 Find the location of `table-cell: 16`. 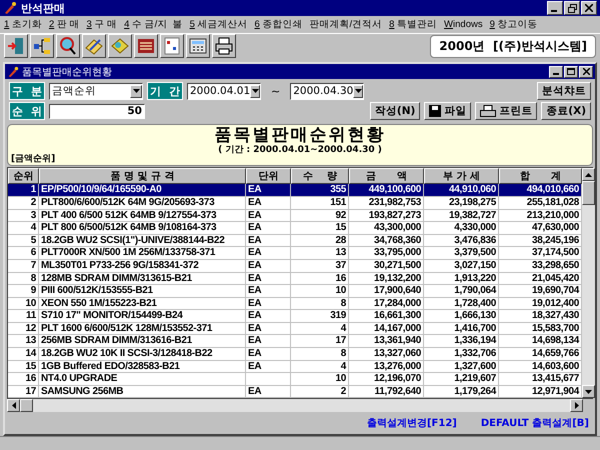

table-cell: 16 is located at coordinates (23, 379).